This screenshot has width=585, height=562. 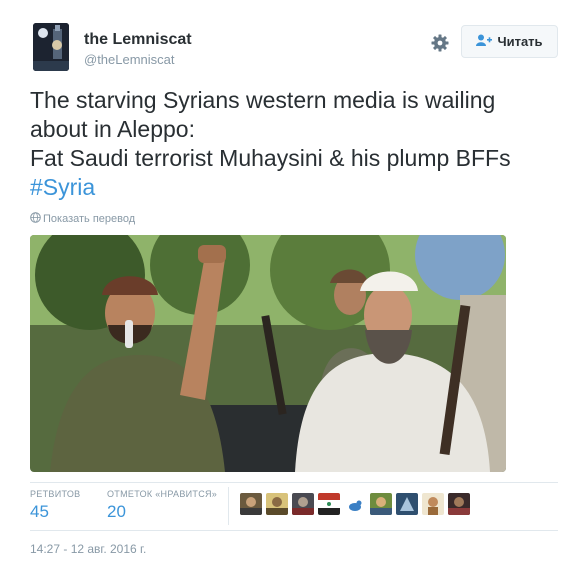 What do you see at coordinates (162, 494) in the screenshot?
I see `likes-label: ОТМЕТОК «НРАВИТСЯ»` at bounding box center [162, 494].